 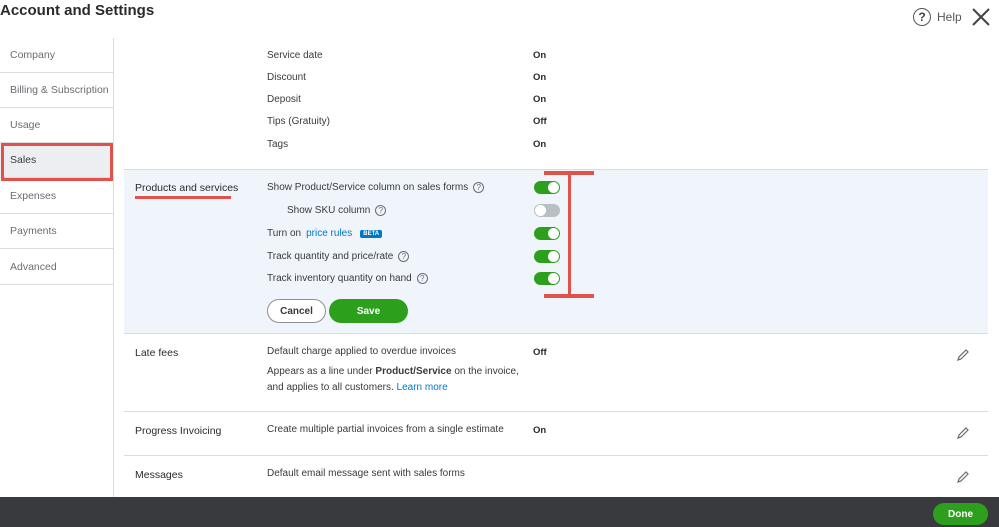 I want to click on setting-label: Discount, so click(x=286, y=77).